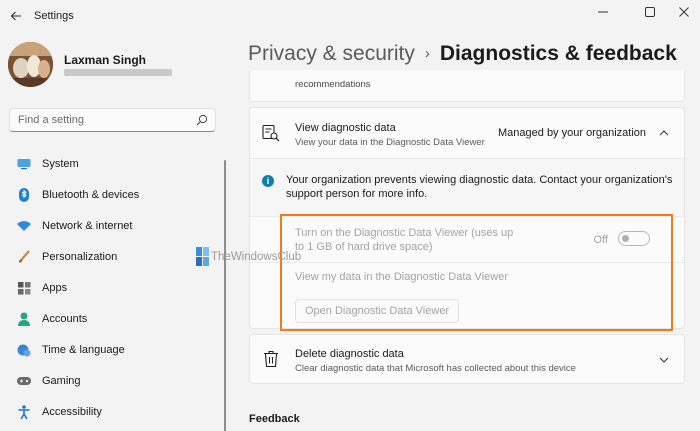  I want to click on profile-photo, so click(30, 64).